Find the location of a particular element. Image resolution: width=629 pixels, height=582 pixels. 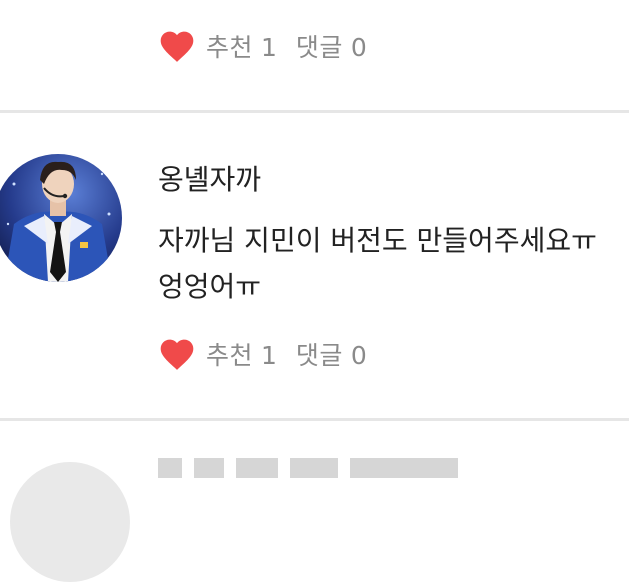

comment-text: 자까님 지민이 버전도 만들어주세요ㅠ 엉엉어ㅠ is located at coordinates (377, 263).